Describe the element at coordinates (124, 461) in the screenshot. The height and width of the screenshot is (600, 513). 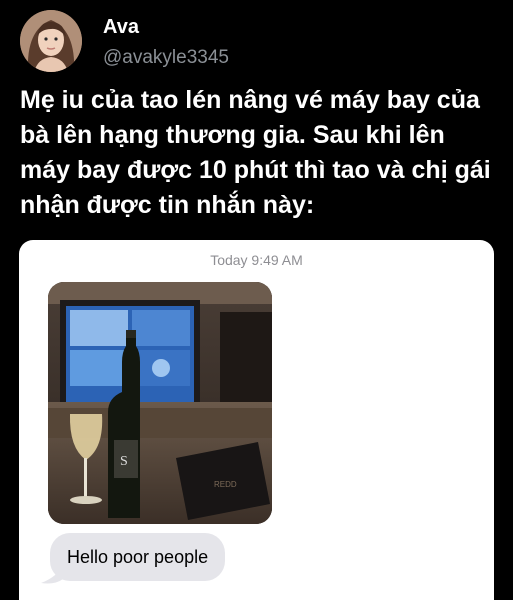
I see `svg-text: S` at that location.